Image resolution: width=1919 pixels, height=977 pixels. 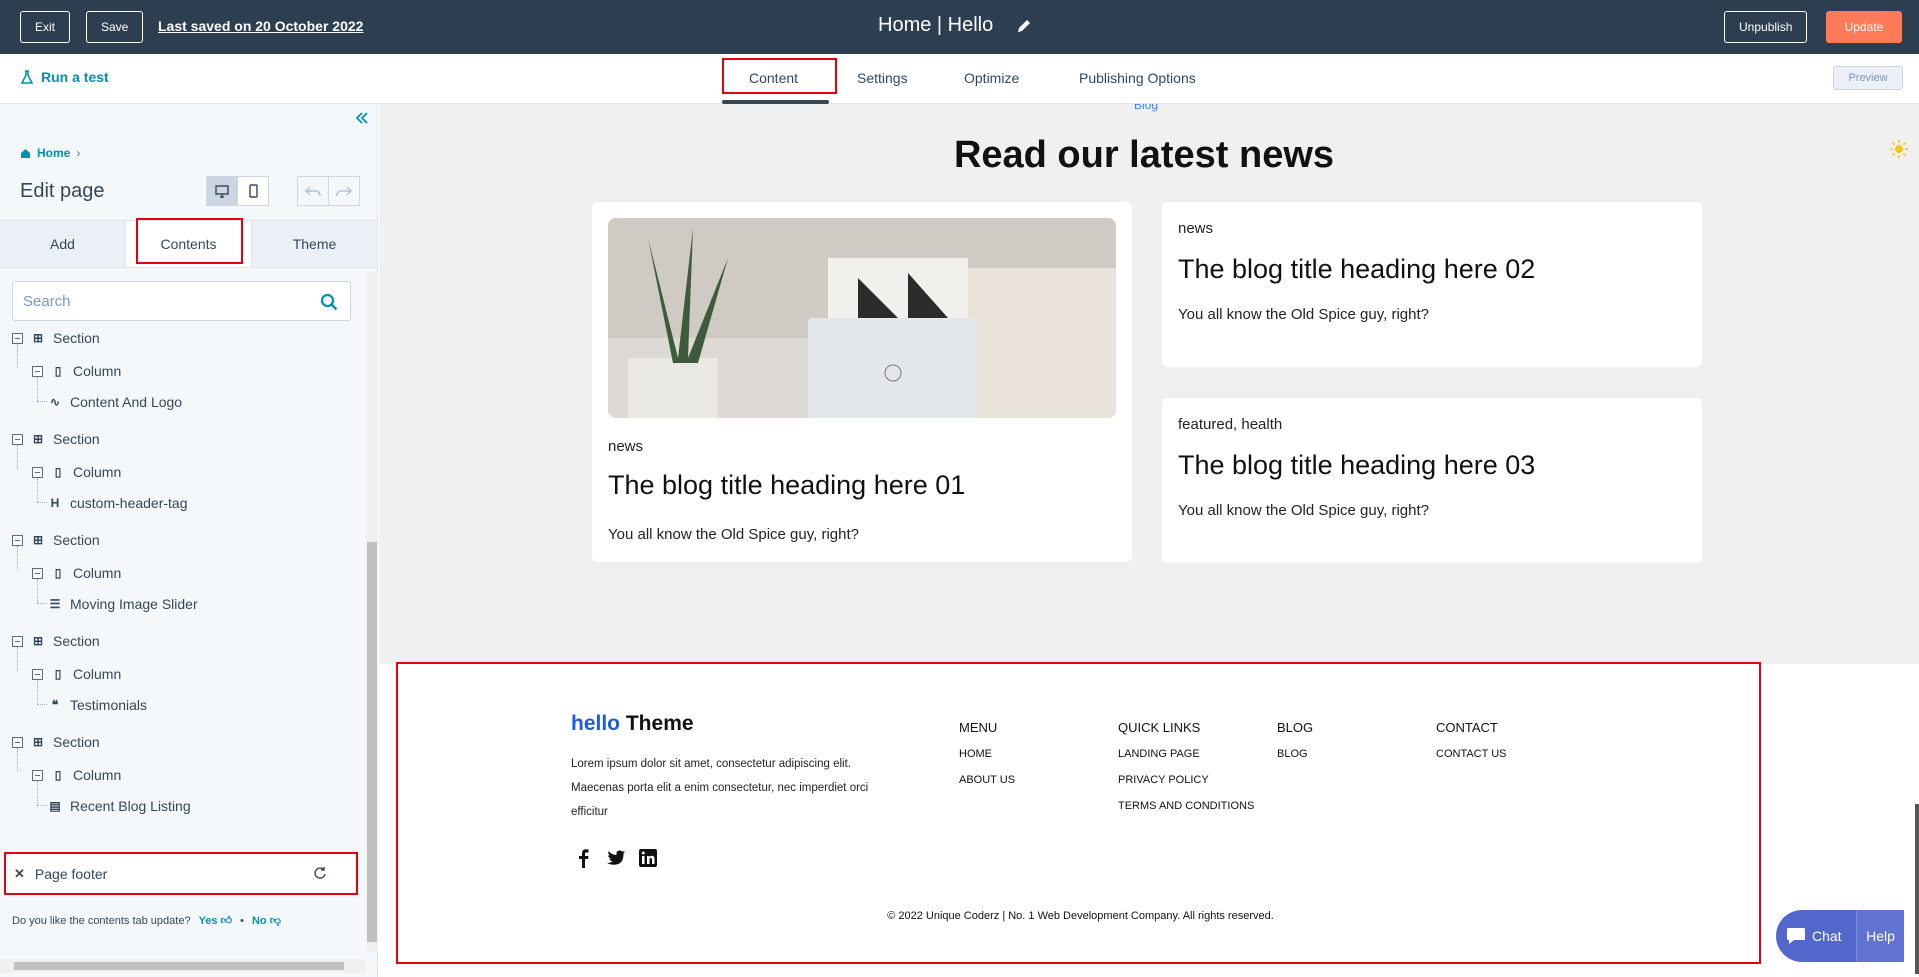 What do you see at coordinates (632, 724) in the screenshot?
I see `footer-logo: hello Theme` at bounding box center [632, 724].